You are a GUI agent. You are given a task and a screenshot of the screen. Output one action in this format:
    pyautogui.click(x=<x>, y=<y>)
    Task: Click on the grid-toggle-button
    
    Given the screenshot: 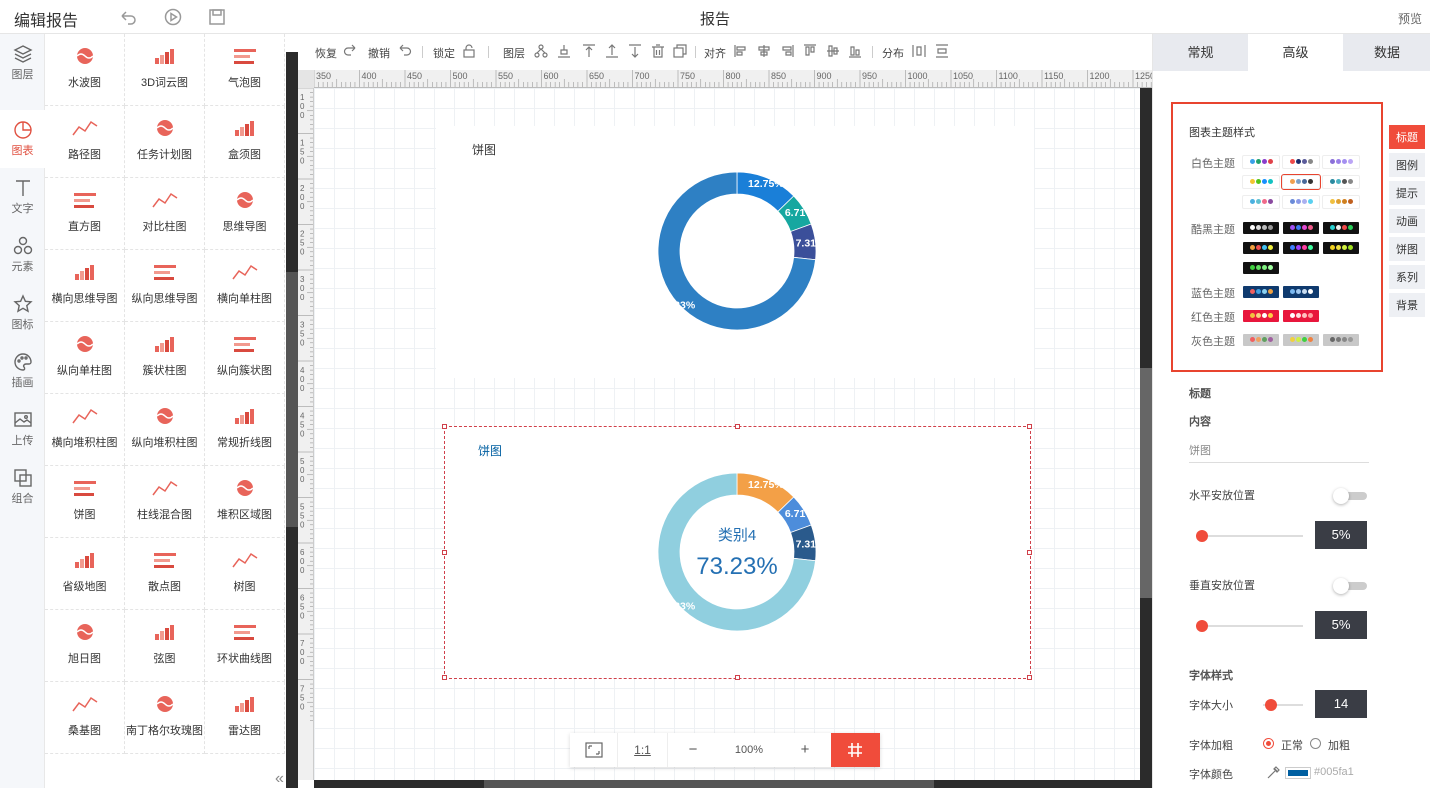 What is the action you would take?
    pyautogui.click(x=855, y=750)
    